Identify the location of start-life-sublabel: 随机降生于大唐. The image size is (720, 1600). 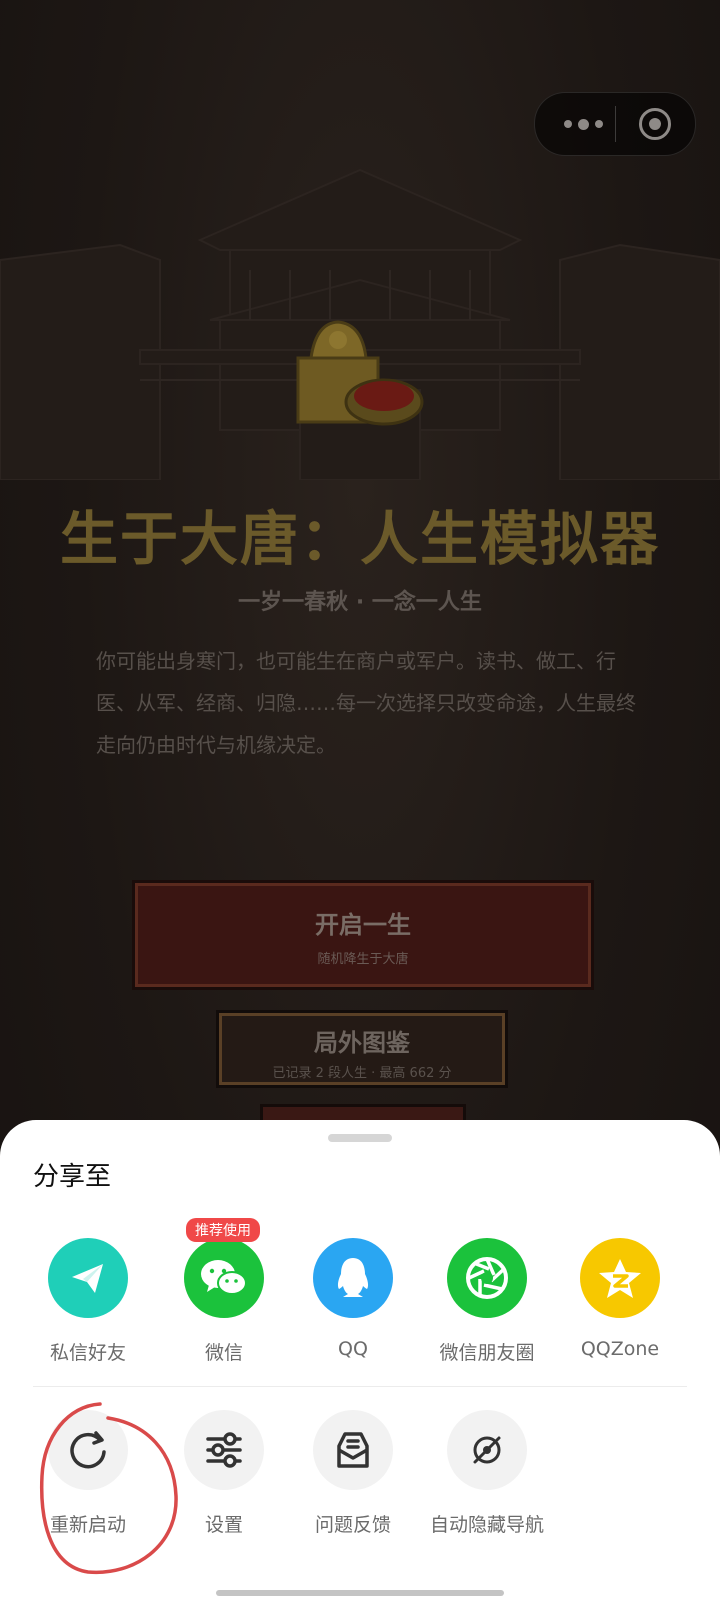
(363, 959).